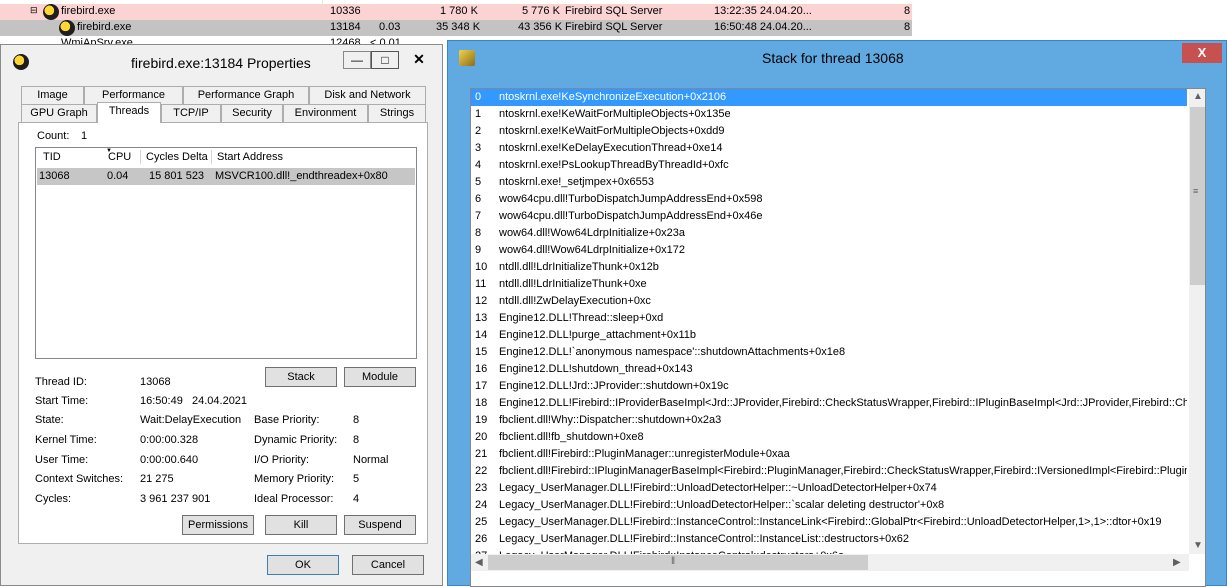 This screenshot has width=1227, height=587. Describe the element at coordinates (829, 233) in the screenshot. I see `stack-frame-row: 8 wow64.dll!Wow64LdrpInitialize+0x23a` at that location.